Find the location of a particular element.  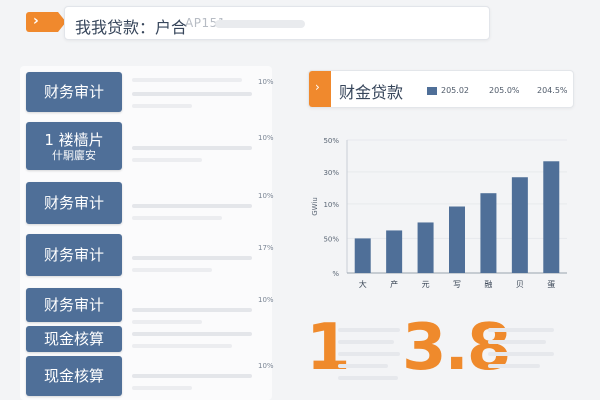

sidebar-button-audit-1: 财务审计 is located at coordinates (74, 92).